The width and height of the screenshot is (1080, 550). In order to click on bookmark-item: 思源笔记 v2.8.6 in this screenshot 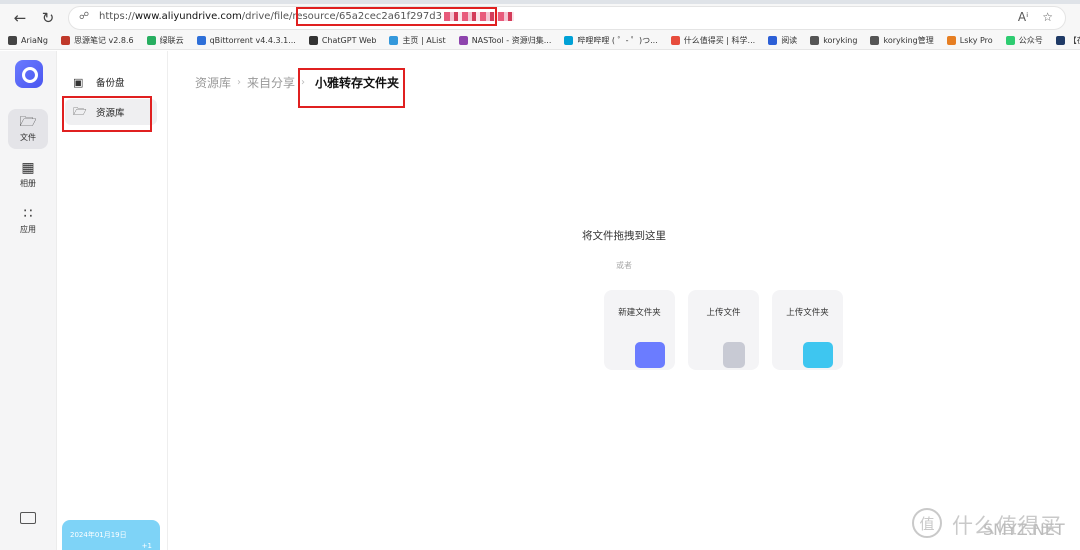, I will do `click(97, 40)`.